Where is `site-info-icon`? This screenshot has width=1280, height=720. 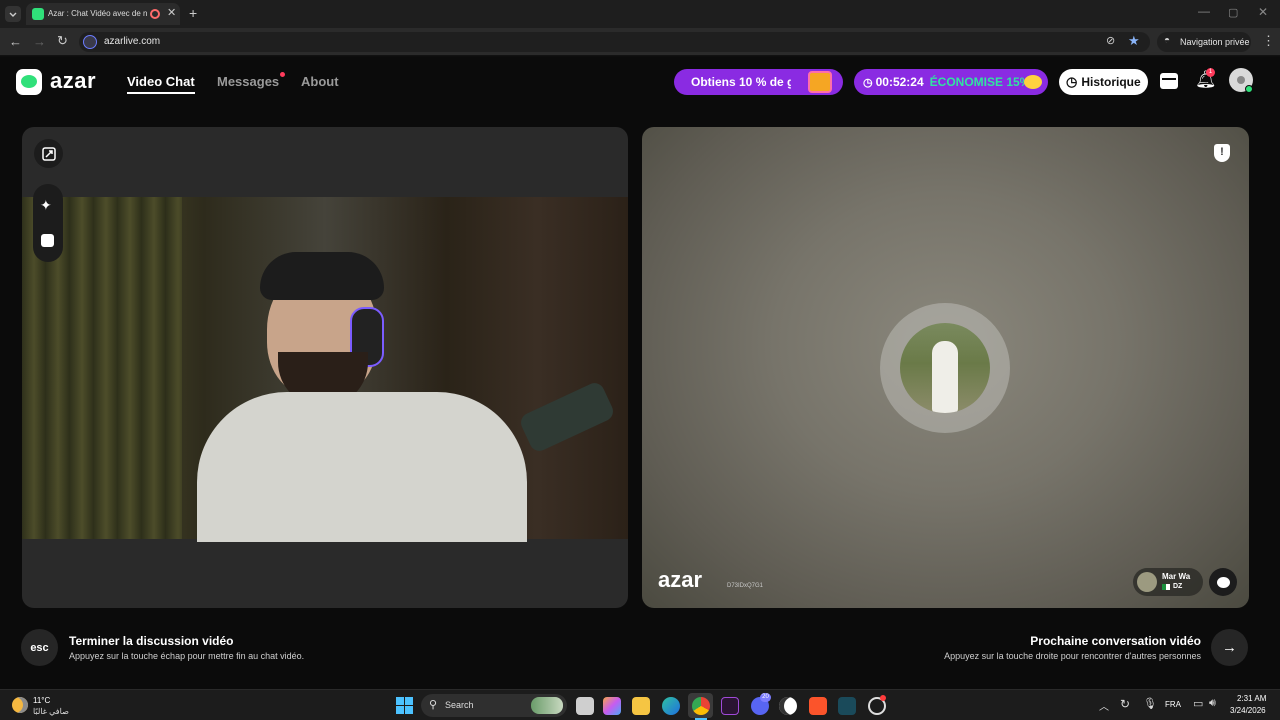
site-info-icon is located at coordinates (90, 42).